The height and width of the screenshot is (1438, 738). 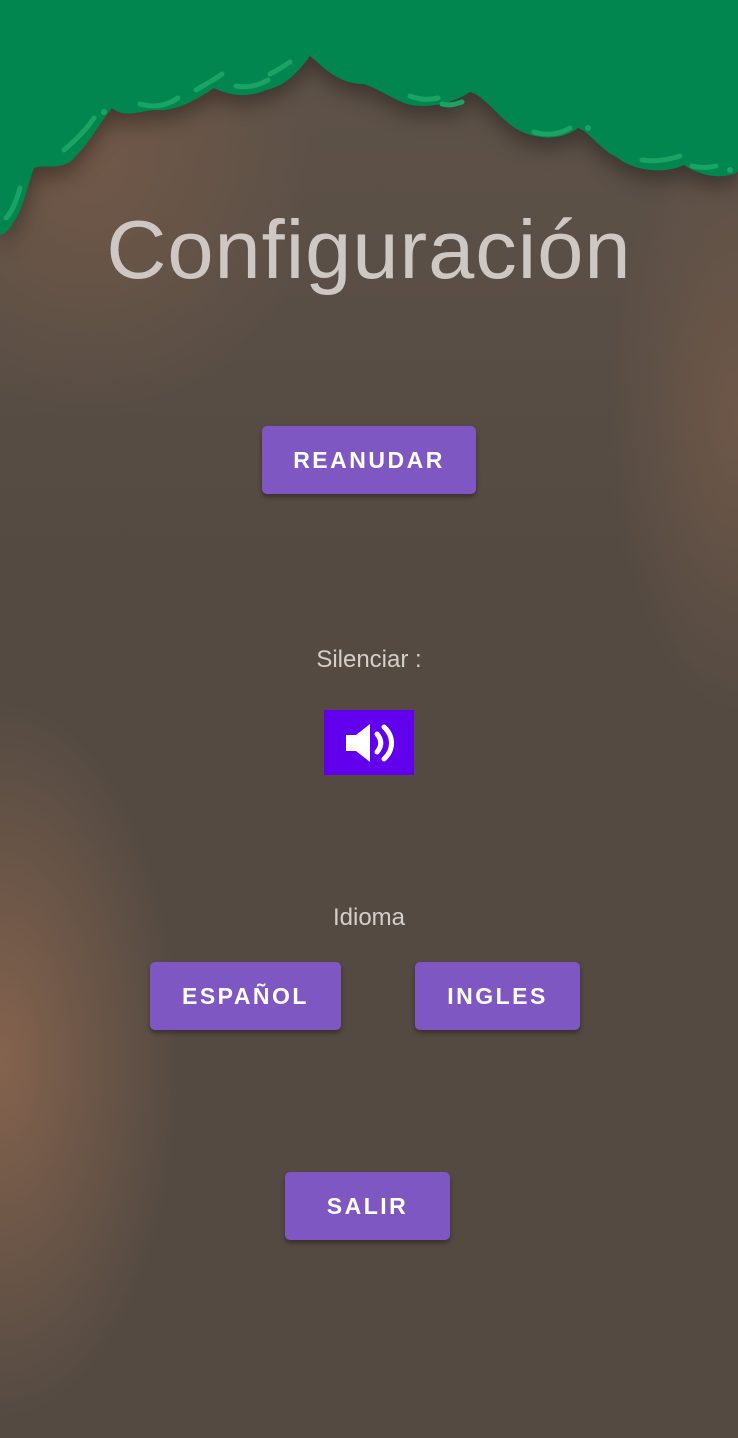 I want to click on spanish-button: ESPAÑOL, so click(x=245, y=996).